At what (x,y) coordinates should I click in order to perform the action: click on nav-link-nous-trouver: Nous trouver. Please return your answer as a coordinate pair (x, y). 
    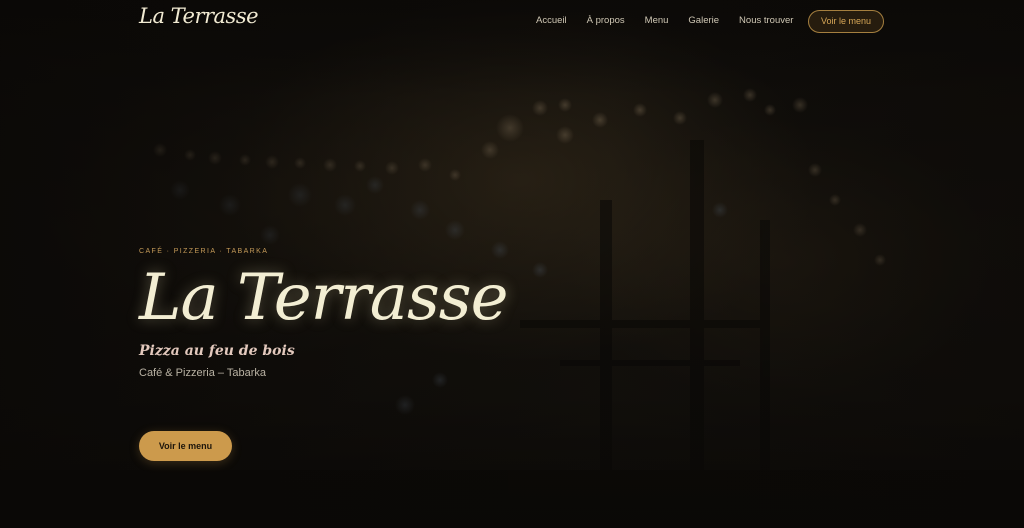
    Looking at the image, I should click on (766, 20).